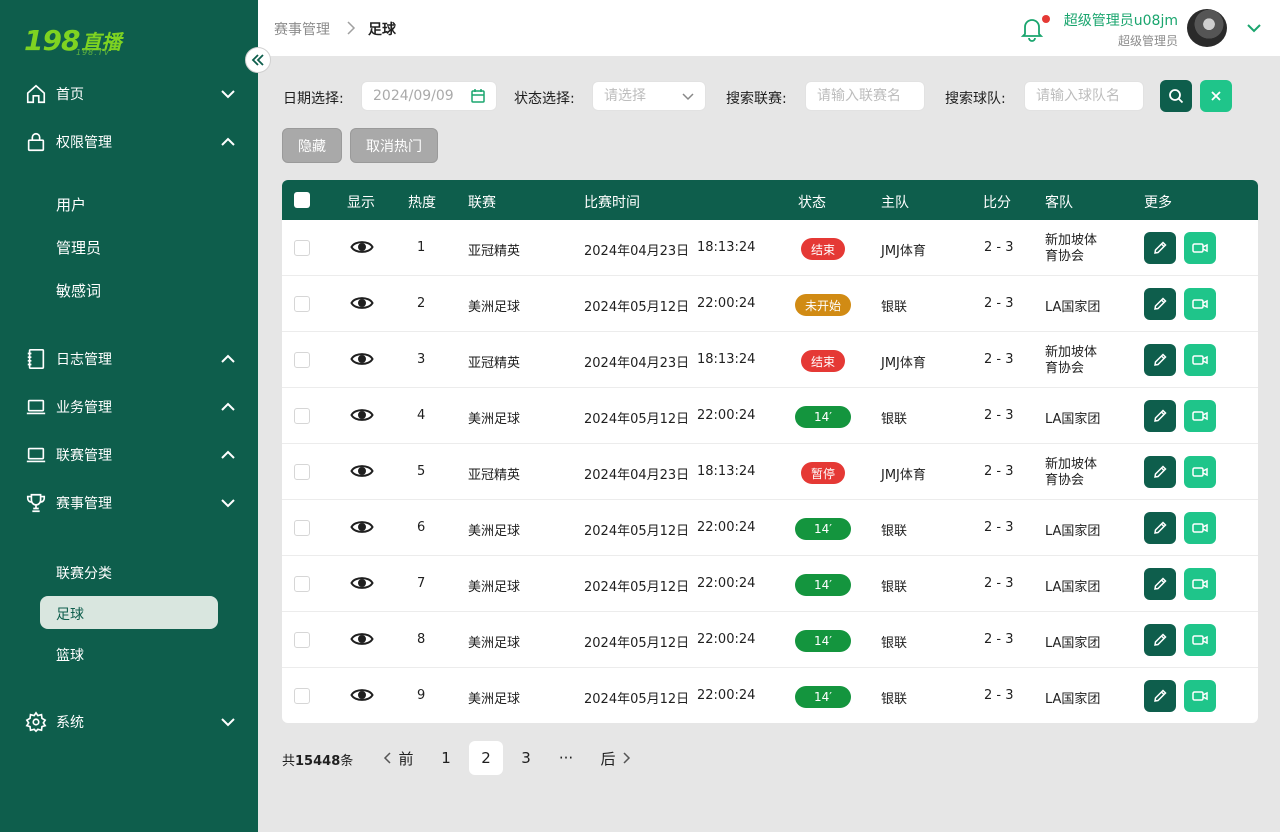  Describe the element at coordinates (1176, 96) in the screenshot. I see `search-button` at that location.